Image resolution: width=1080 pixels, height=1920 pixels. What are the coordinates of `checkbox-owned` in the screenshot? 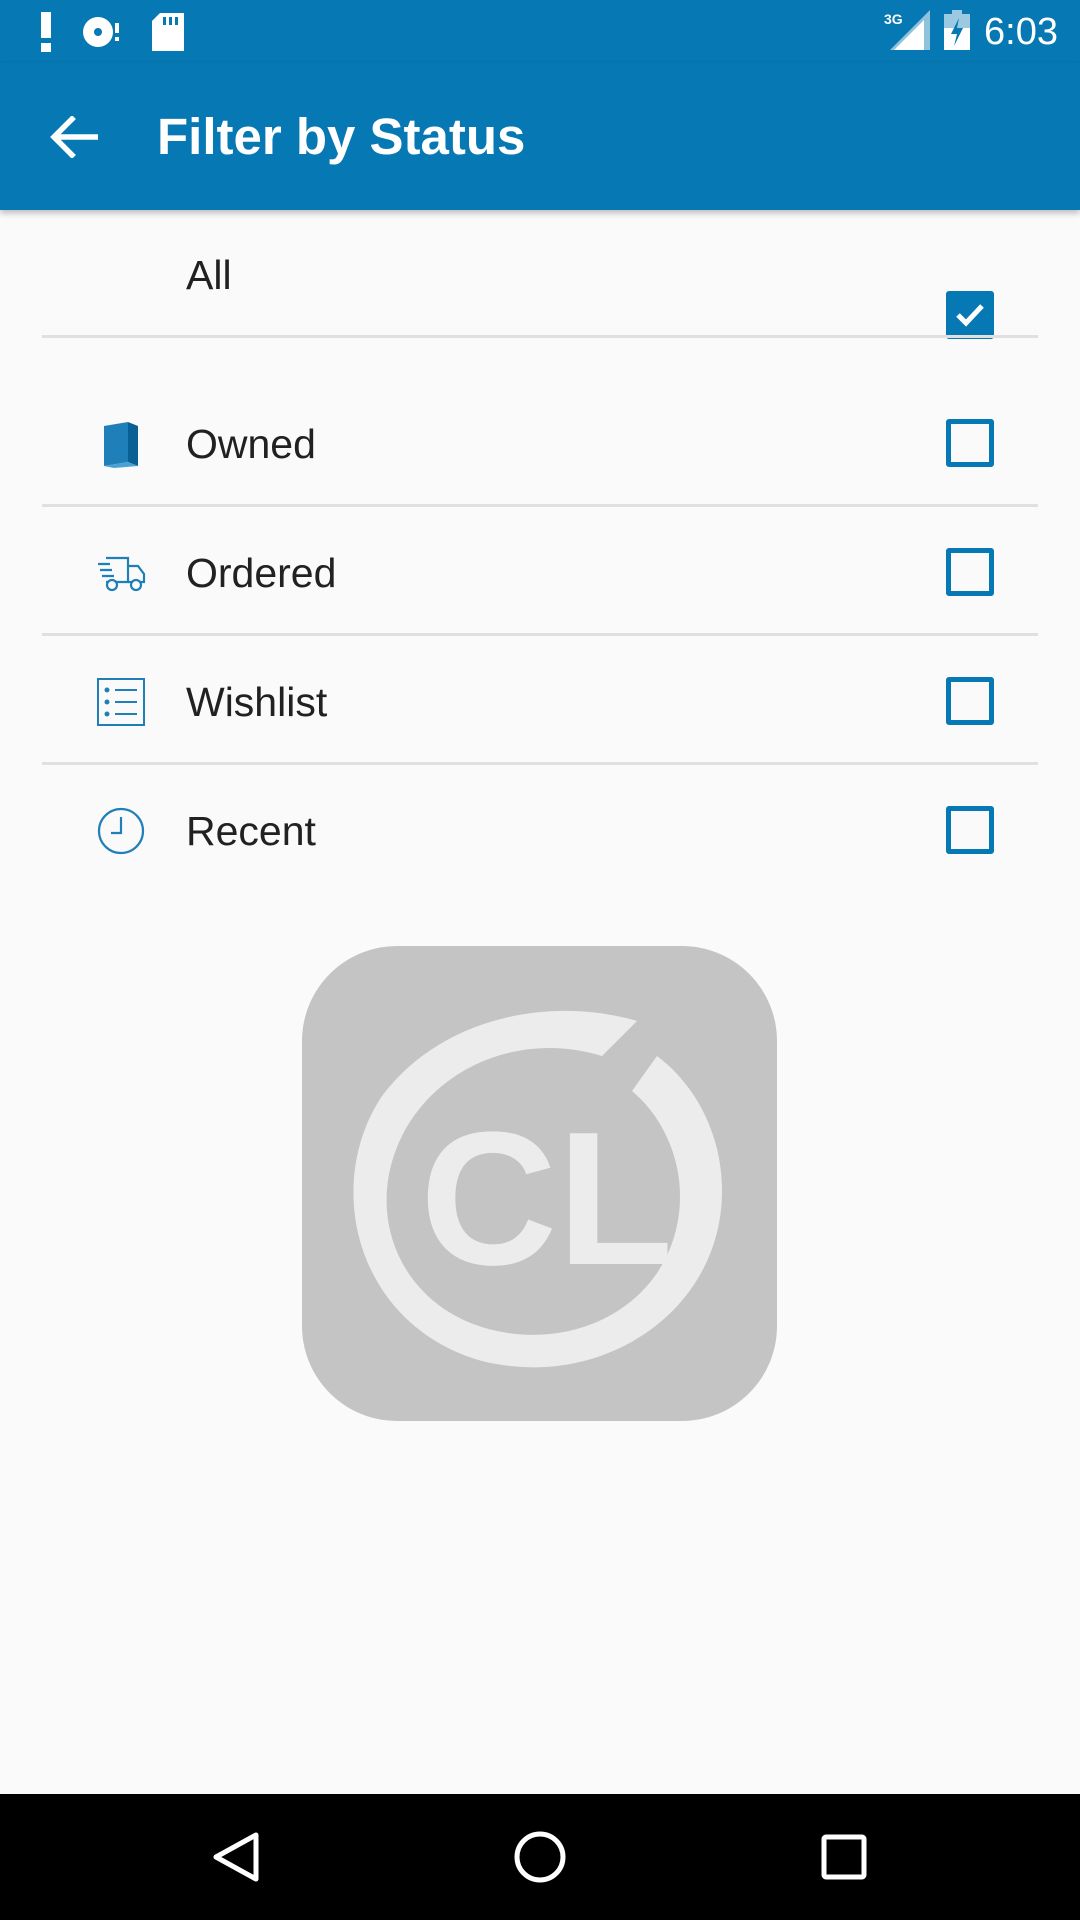 It's located at (970, 443).